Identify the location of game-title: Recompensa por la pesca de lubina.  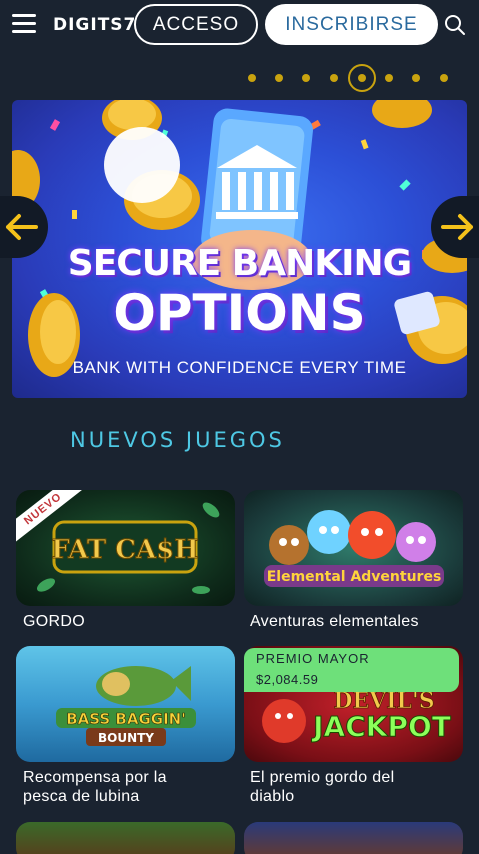
(95, 787).